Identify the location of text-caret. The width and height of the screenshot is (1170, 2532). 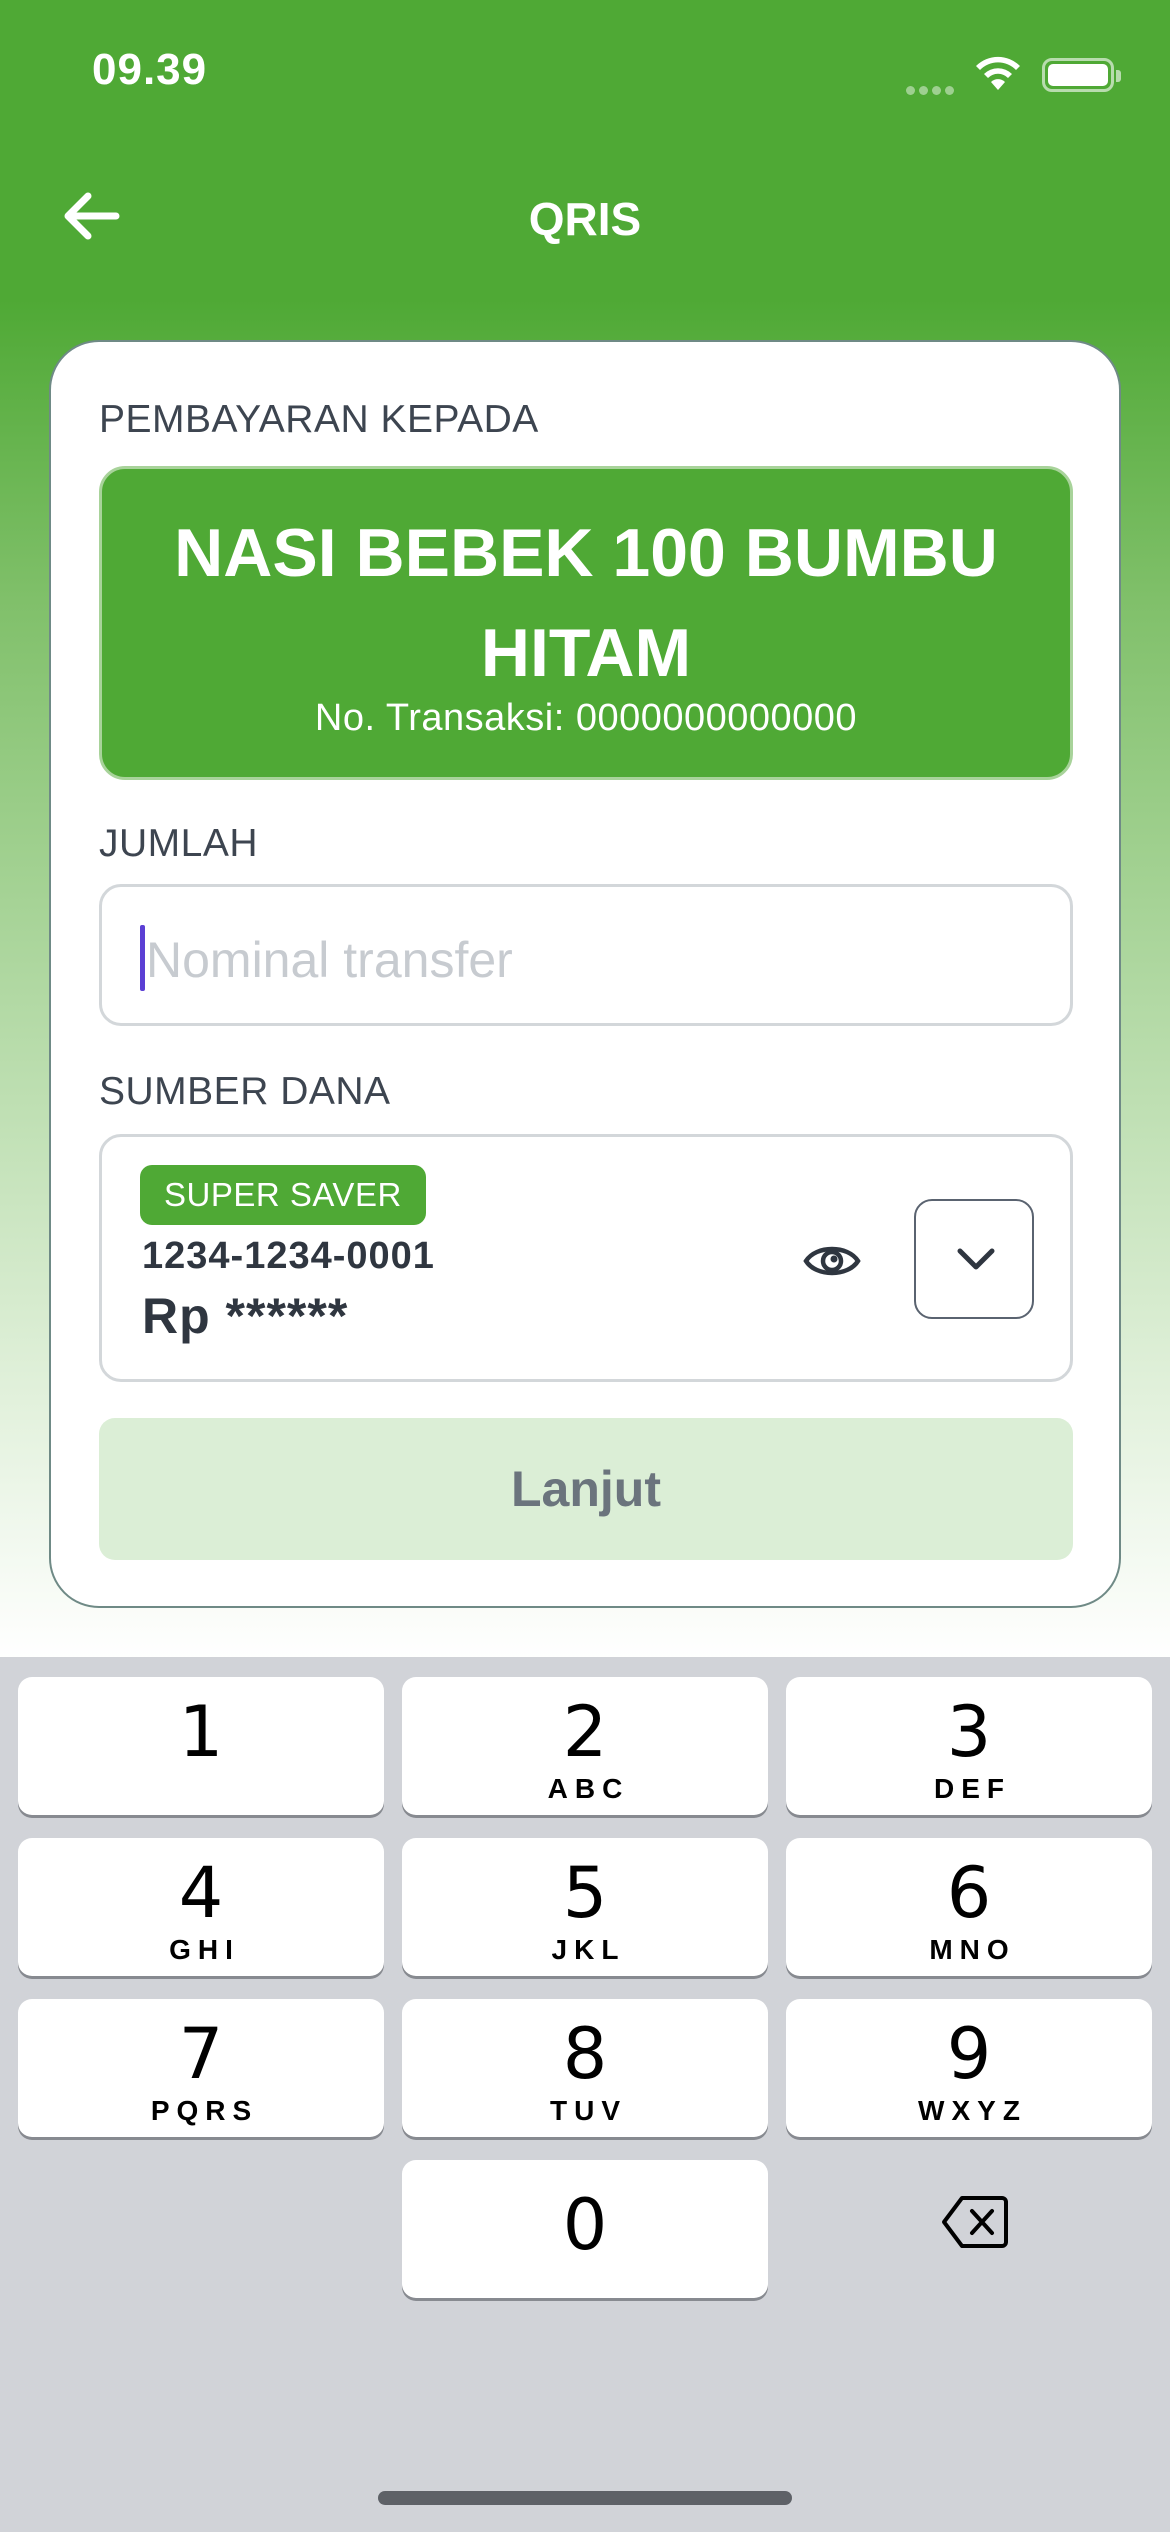
(142, 958).